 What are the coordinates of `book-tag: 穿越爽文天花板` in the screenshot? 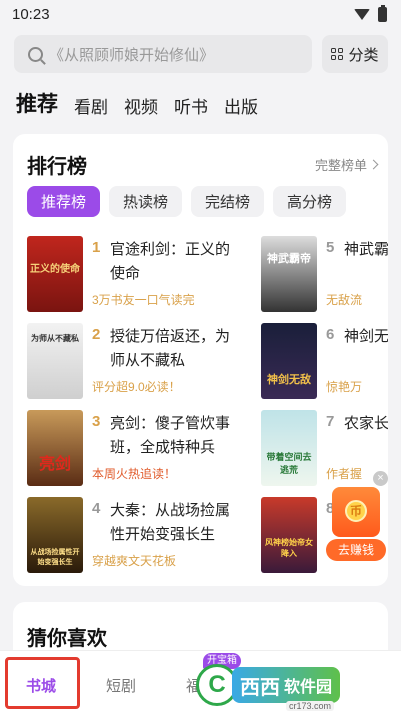 It's located at (134, 561).